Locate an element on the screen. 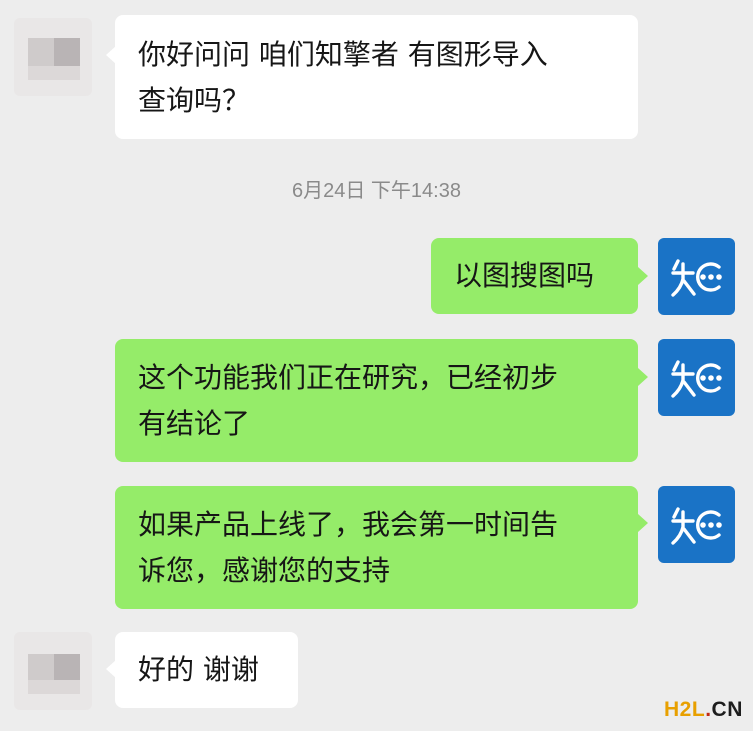 The width and height of the screenshot is (753, 731). message-text: 好的 谢谢 is located at coordinates (198, 669).